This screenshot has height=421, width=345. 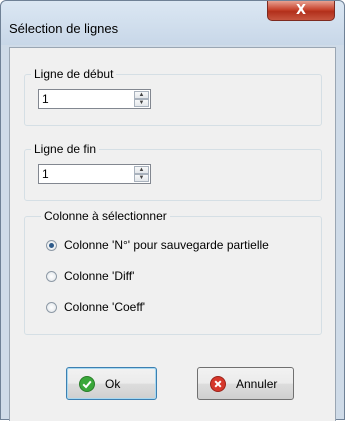 I want to click on radio-option-n: Colonne 'N°' pour sauvegarde partielle, so click(x=157, y=245).